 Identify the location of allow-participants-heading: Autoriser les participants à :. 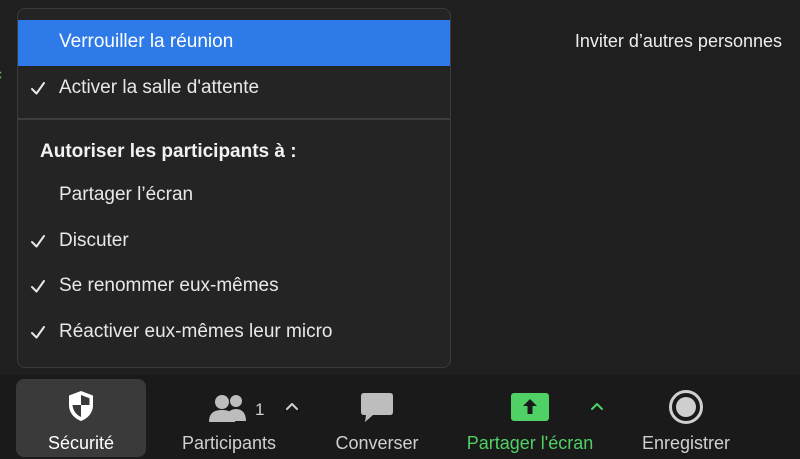
(168, 151).